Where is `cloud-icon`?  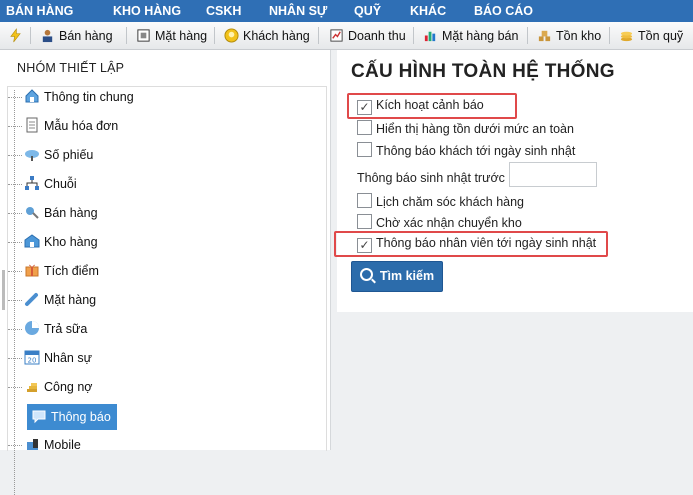
cloud-icon is located at coordinates (32, 155).